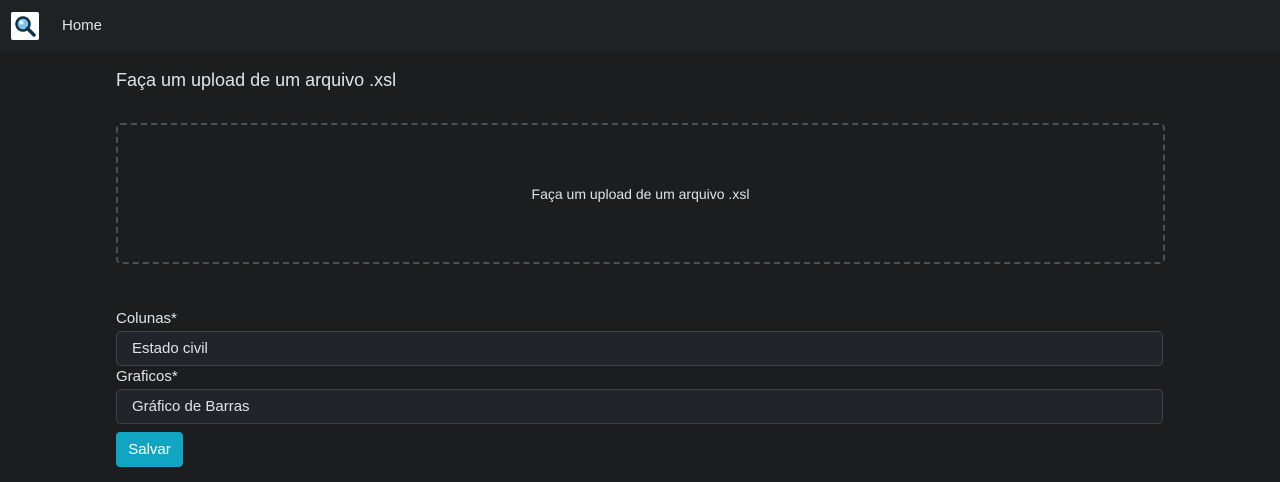  I want to click on columns-select-value: Estado civil, so click(170, 348).